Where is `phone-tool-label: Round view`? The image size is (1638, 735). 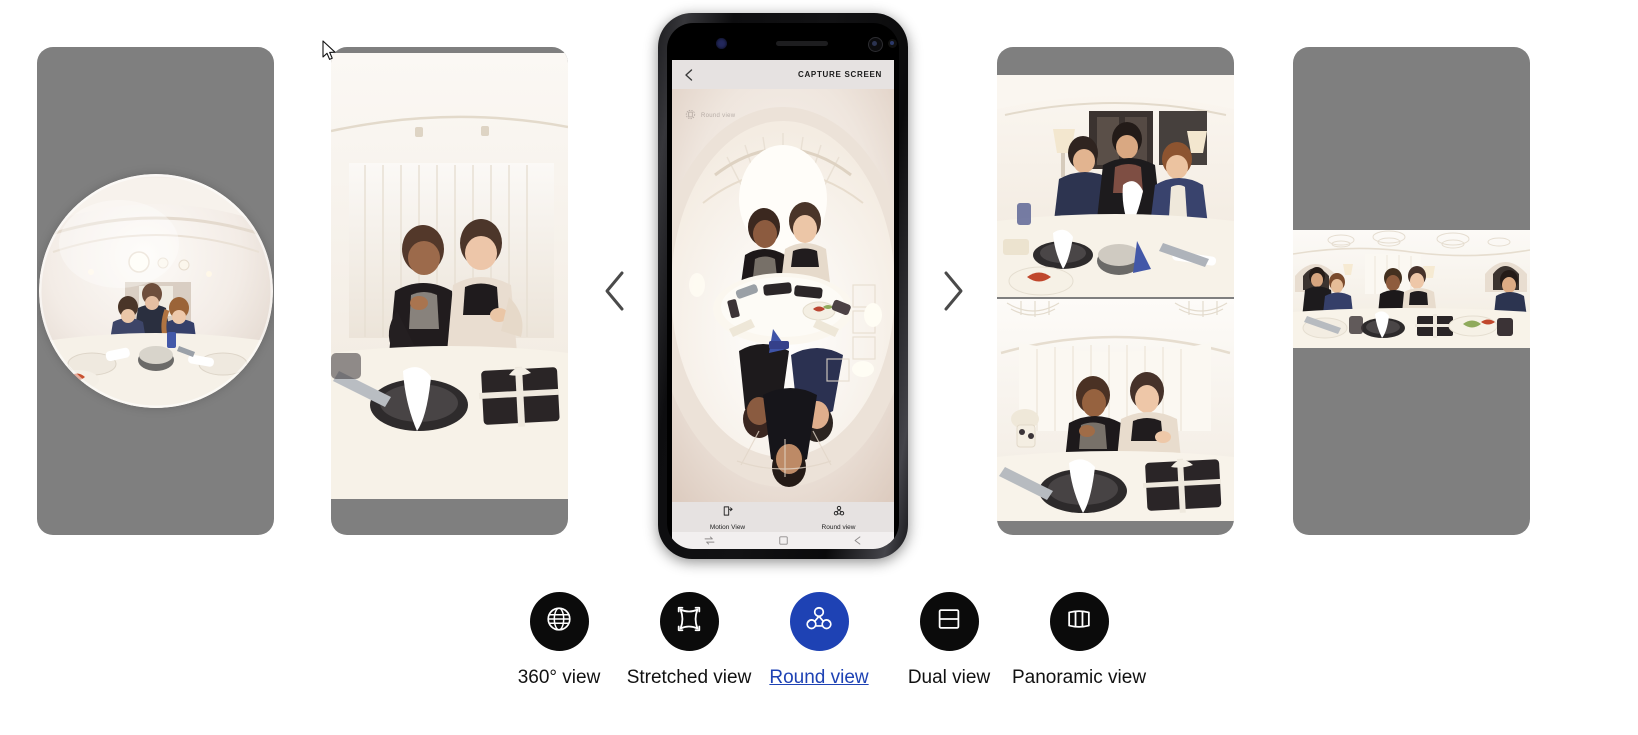 phone-tool-label: Round view is located at coordinates (838, 527).